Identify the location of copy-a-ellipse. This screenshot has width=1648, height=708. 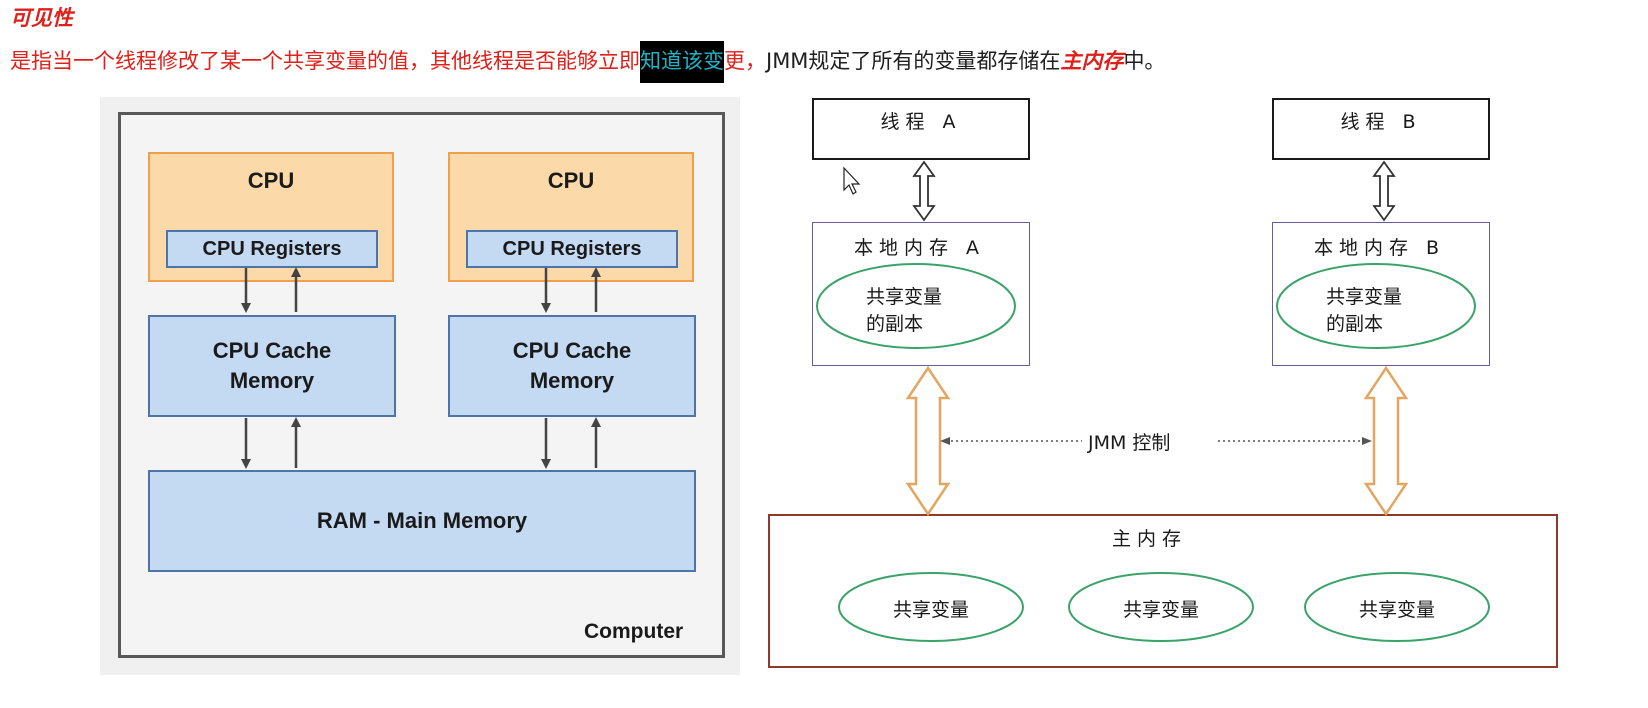
(916, 306).